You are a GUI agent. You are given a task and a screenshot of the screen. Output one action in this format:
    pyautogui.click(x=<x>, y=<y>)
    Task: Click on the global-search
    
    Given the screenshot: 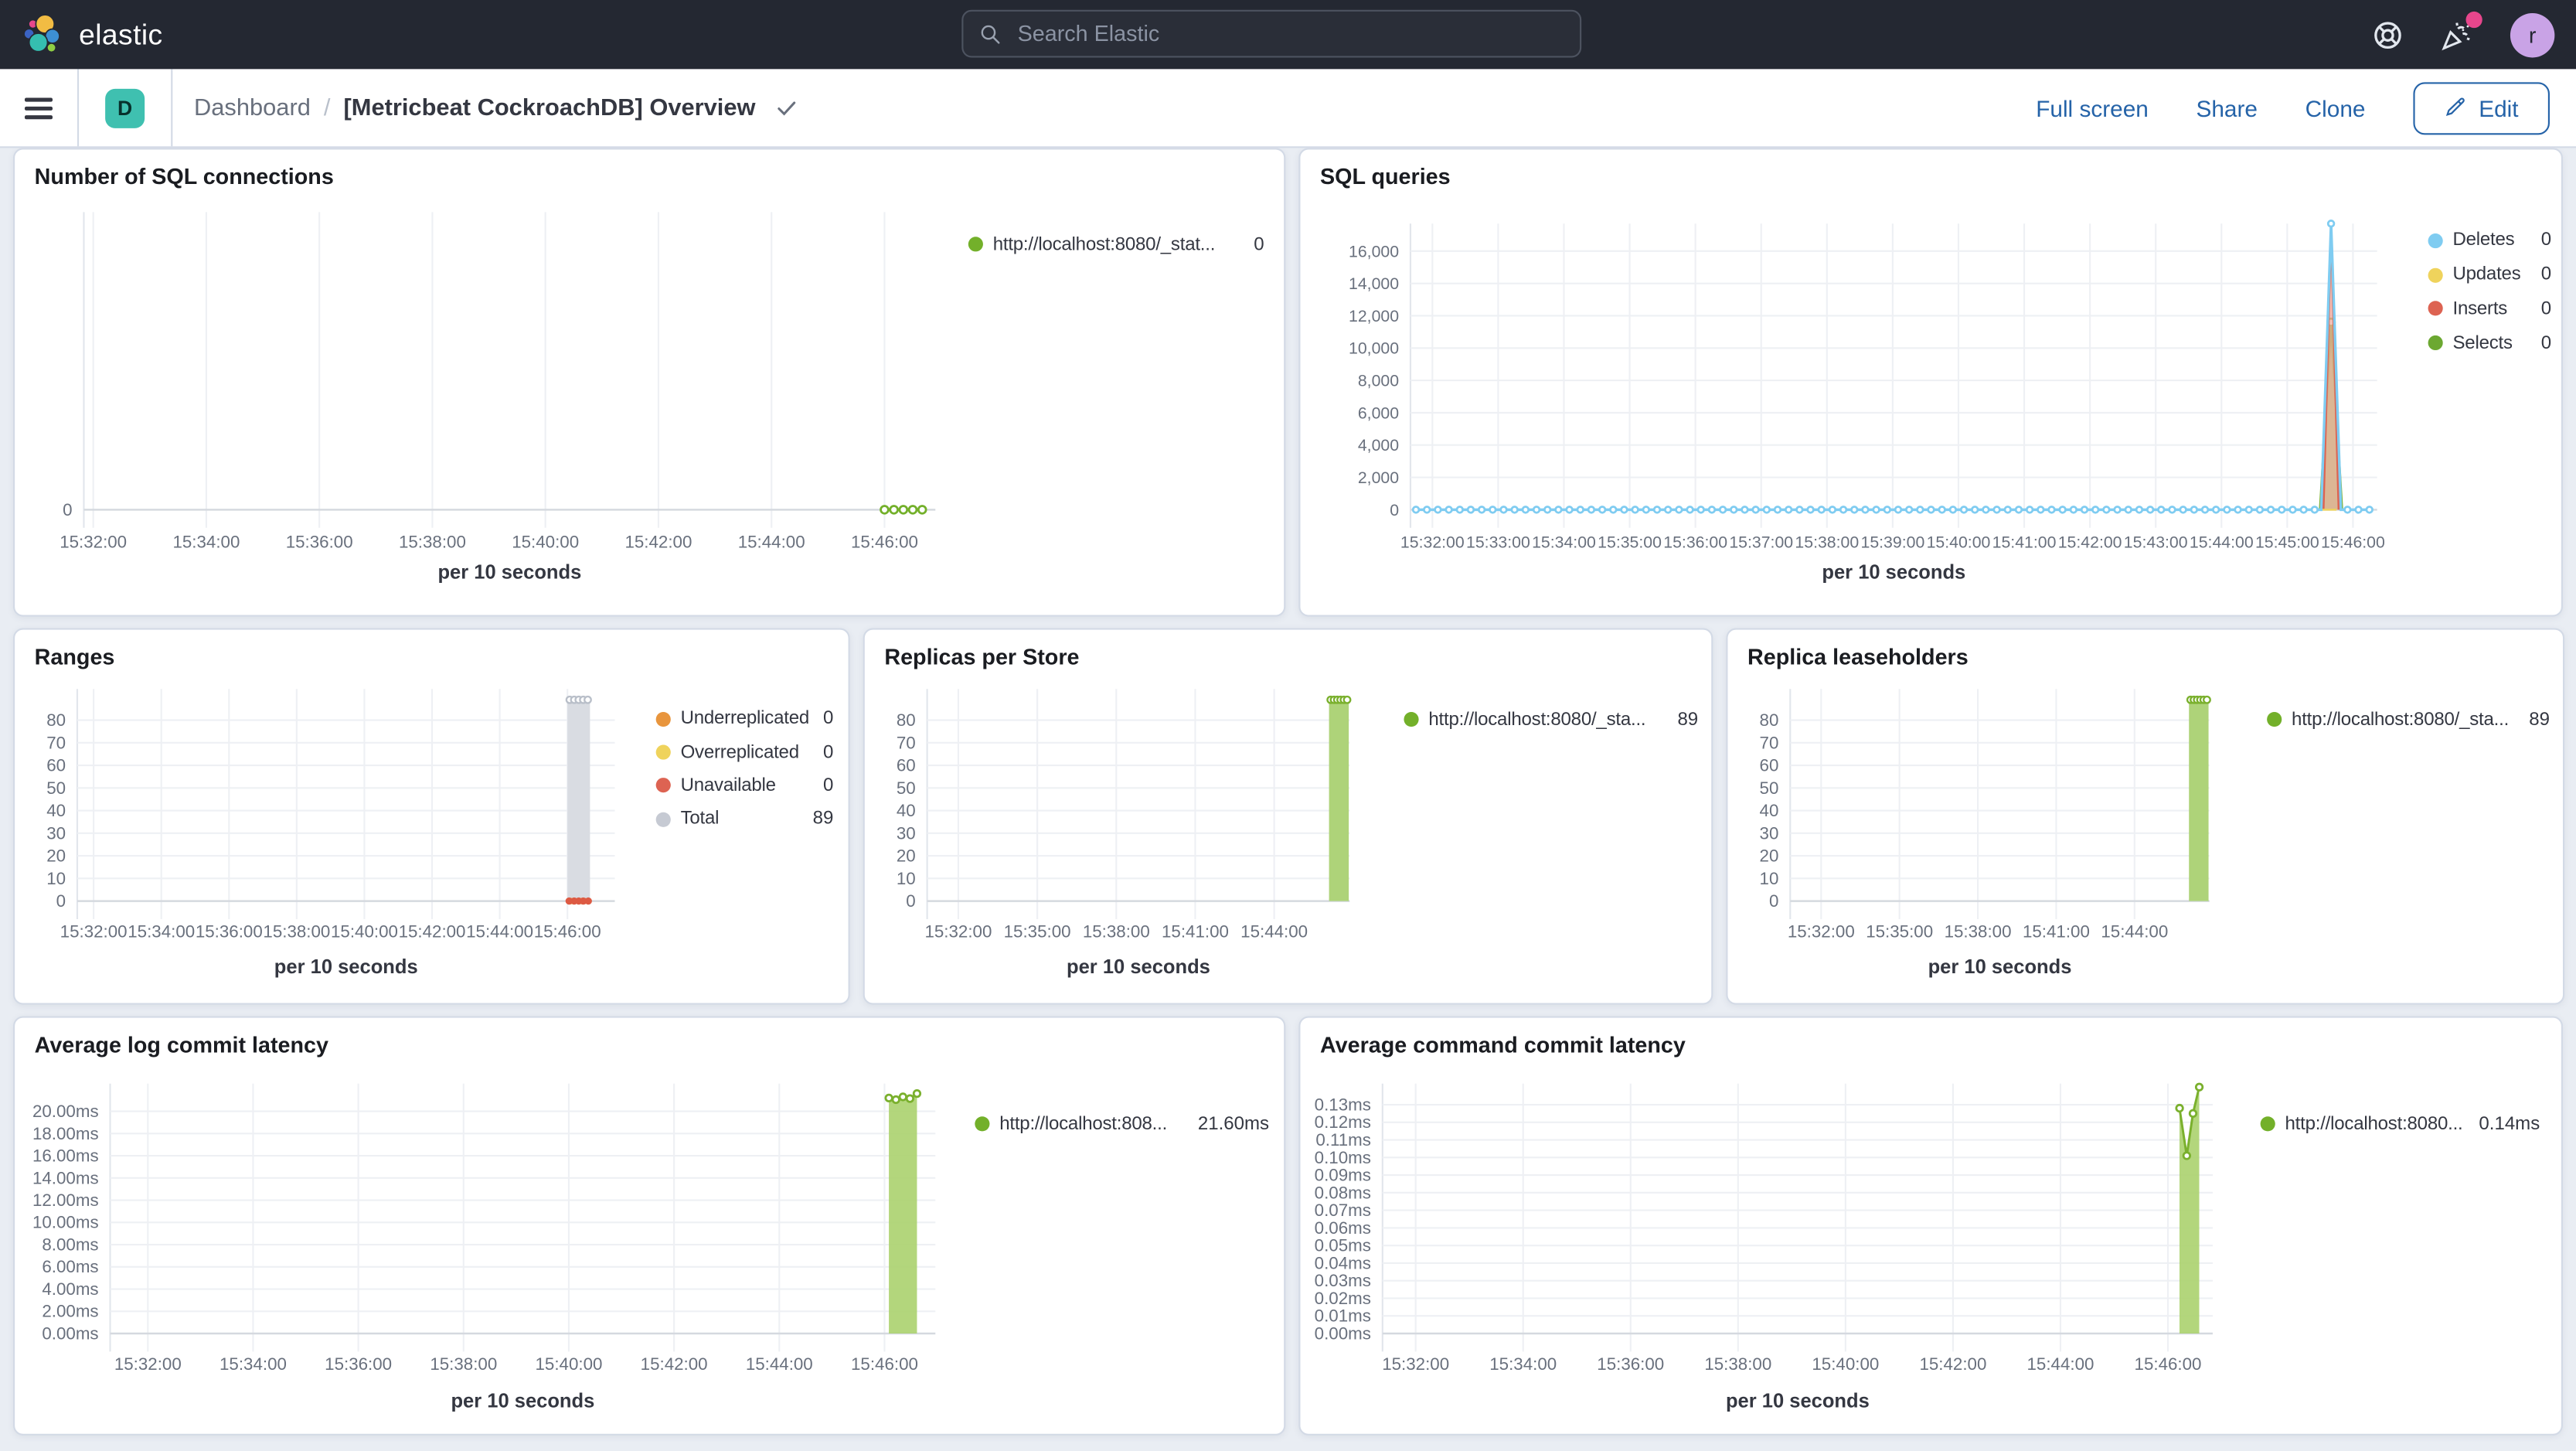 What is the action you would take?
    pyautogui.click(x=1271, y=33)
    